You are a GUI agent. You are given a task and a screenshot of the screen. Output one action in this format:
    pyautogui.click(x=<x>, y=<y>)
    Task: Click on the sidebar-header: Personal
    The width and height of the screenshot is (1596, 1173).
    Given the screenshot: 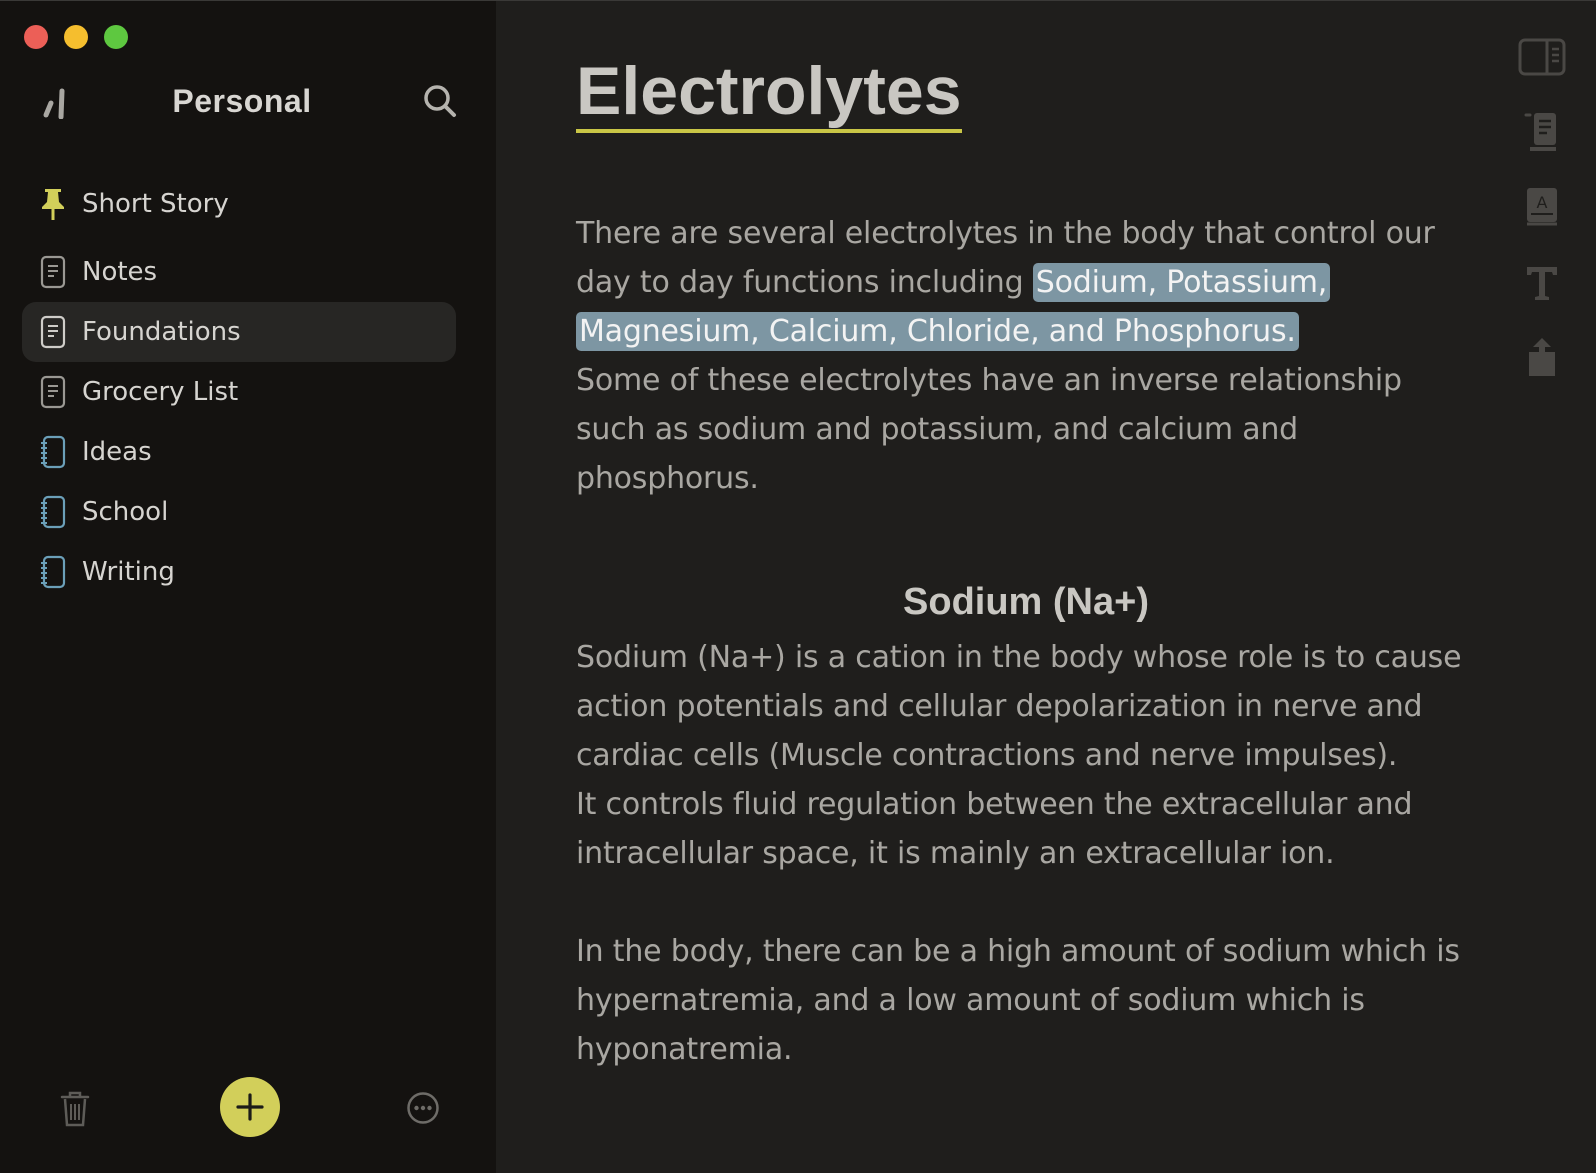 What is the action you would take?
    pyautogui.click(x=248, y=103)
    